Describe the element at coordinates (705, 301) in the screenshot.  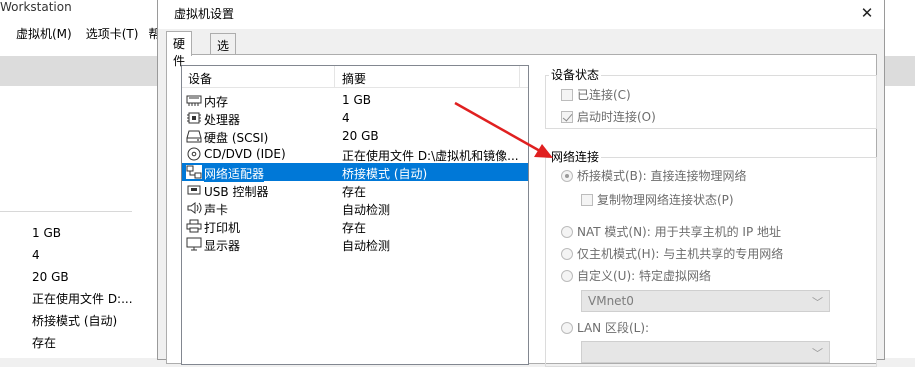
I see `custom-network-select: VMnet0 ﹀` at that location.